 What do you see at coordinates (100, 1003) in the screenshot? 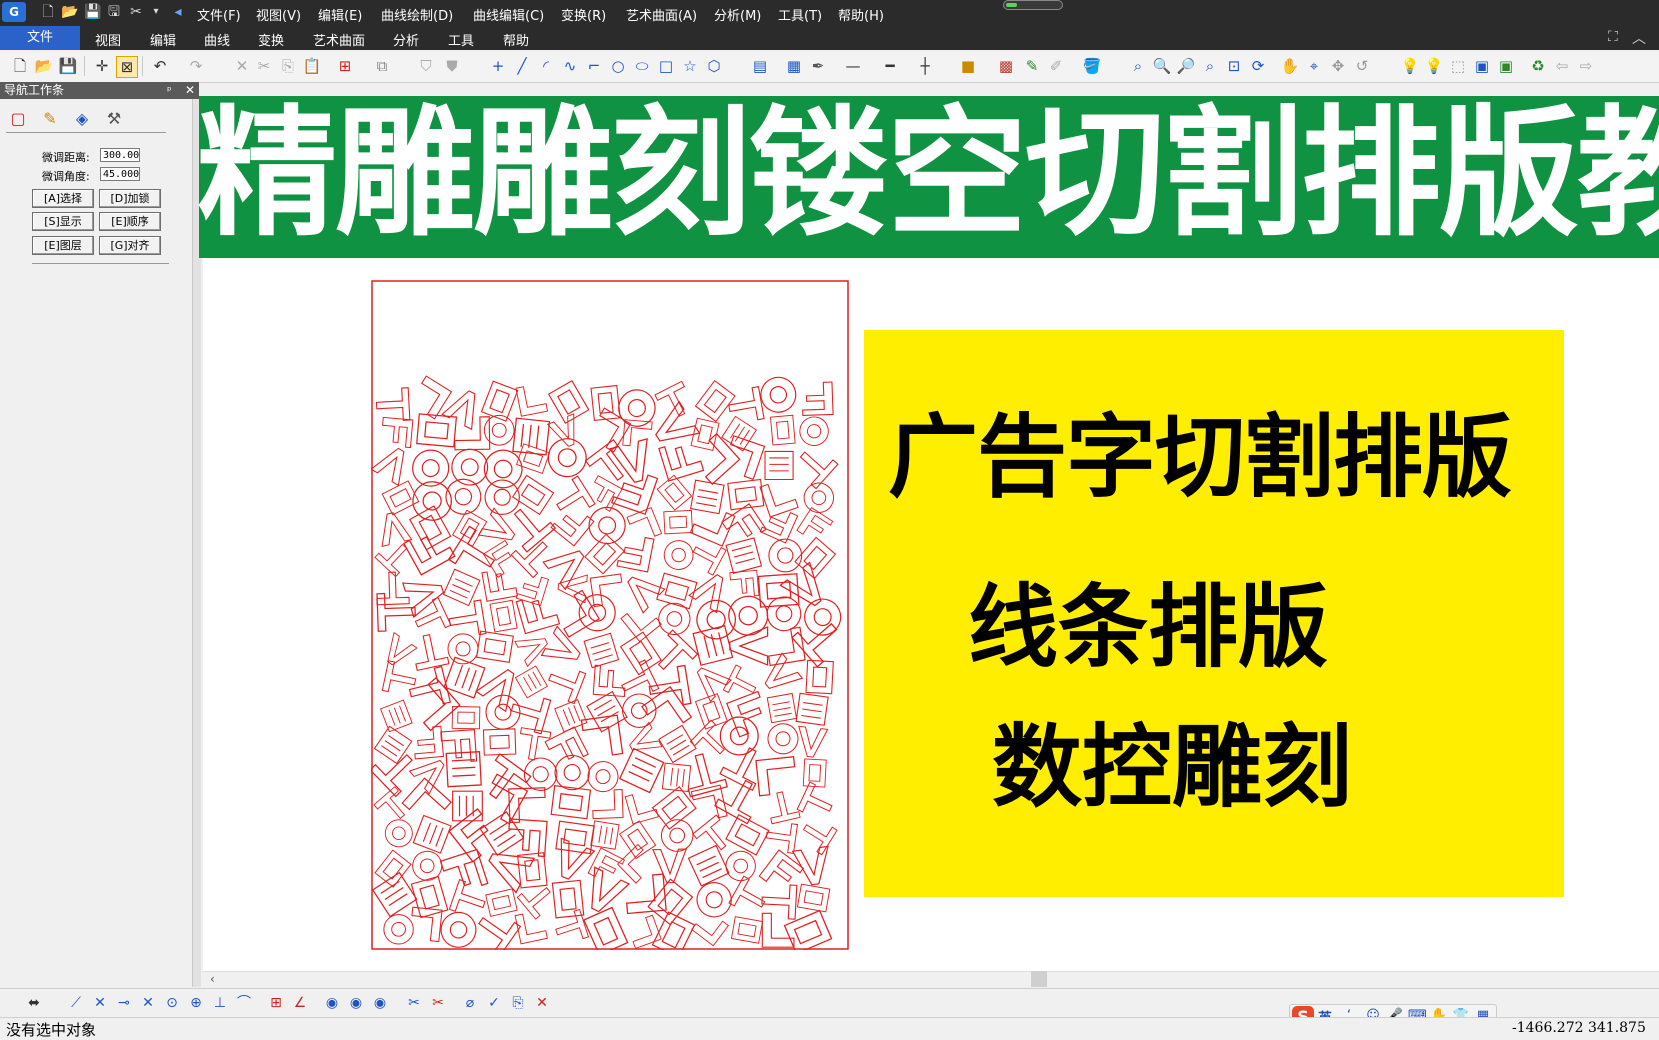
I see `snap-midpoint-icon: ✕` at bounding box center [100, 1003].